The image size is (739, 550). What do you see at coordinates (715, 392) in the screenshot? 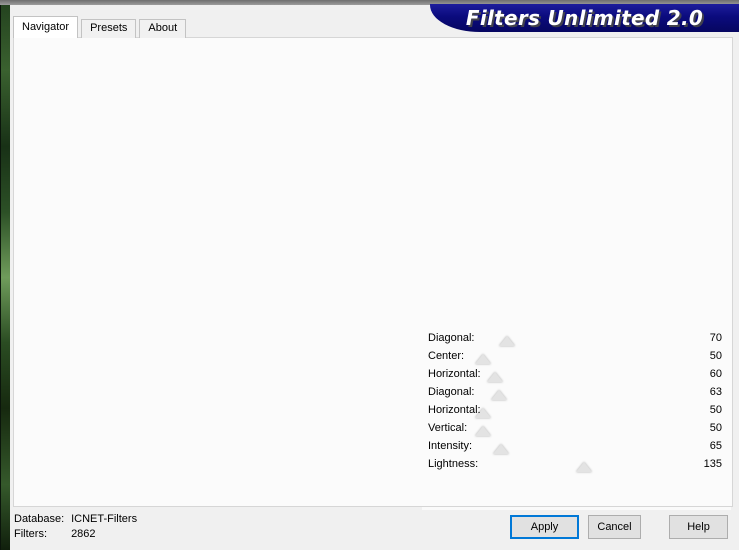
I see `slider-value: 63` at bounding box center [715, 392].